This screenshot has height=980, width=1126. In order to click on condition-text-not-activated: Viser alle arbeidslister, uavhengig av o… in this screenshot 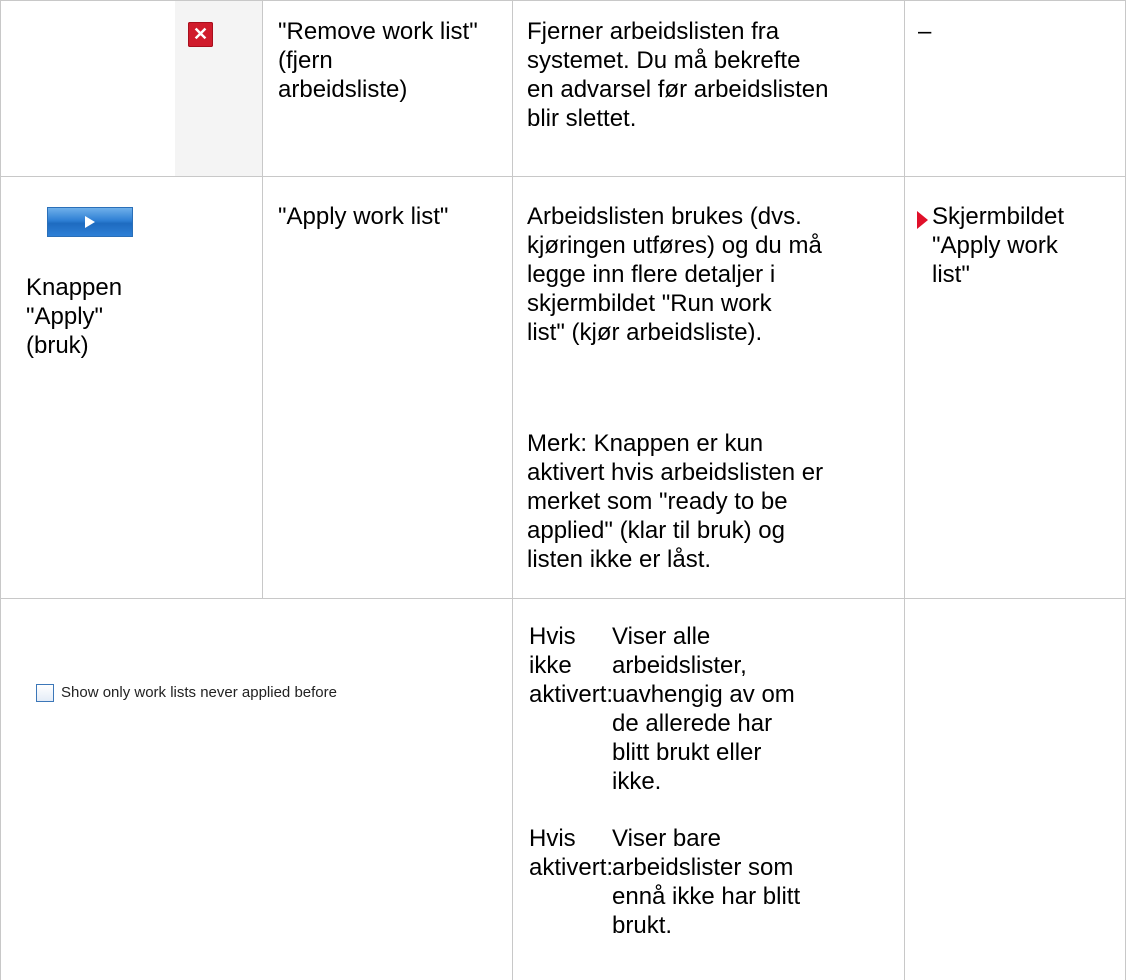, I will do `click(703, 709)`.